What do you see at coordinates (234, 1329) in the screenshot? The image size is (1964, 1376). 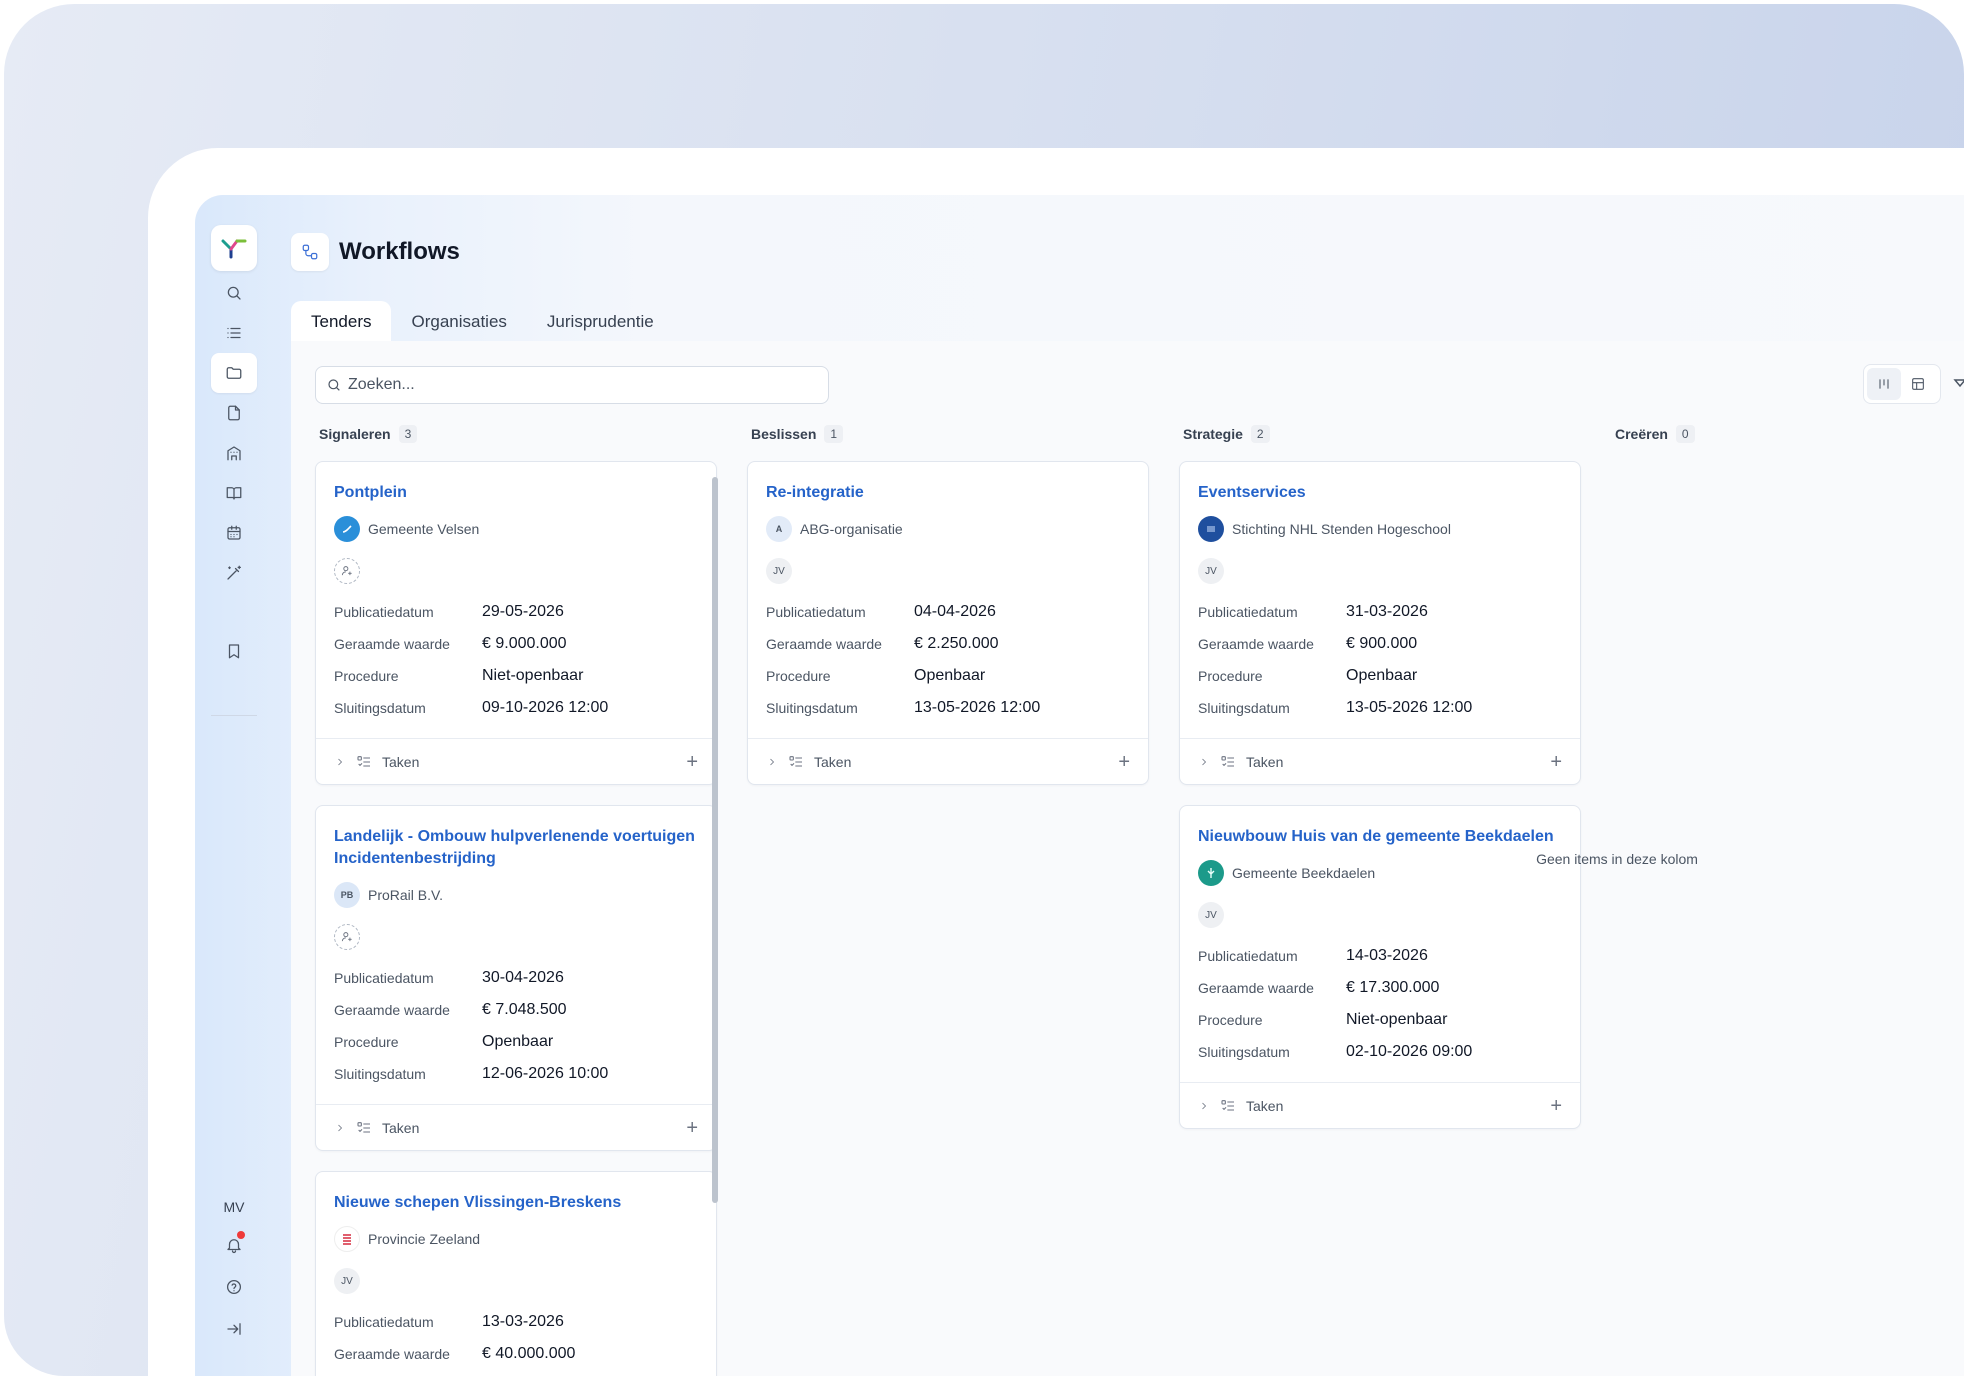 I see `collapse-sidebar-icon` at bounding box center [234, 1329].